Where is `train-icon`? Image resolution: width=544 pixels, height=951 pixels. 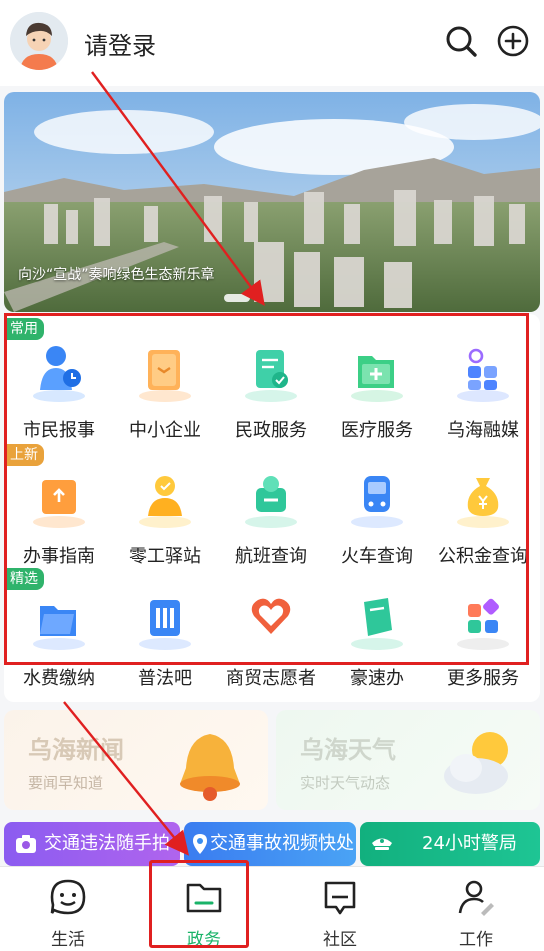 train-icon is located at coordinates (377, 502).